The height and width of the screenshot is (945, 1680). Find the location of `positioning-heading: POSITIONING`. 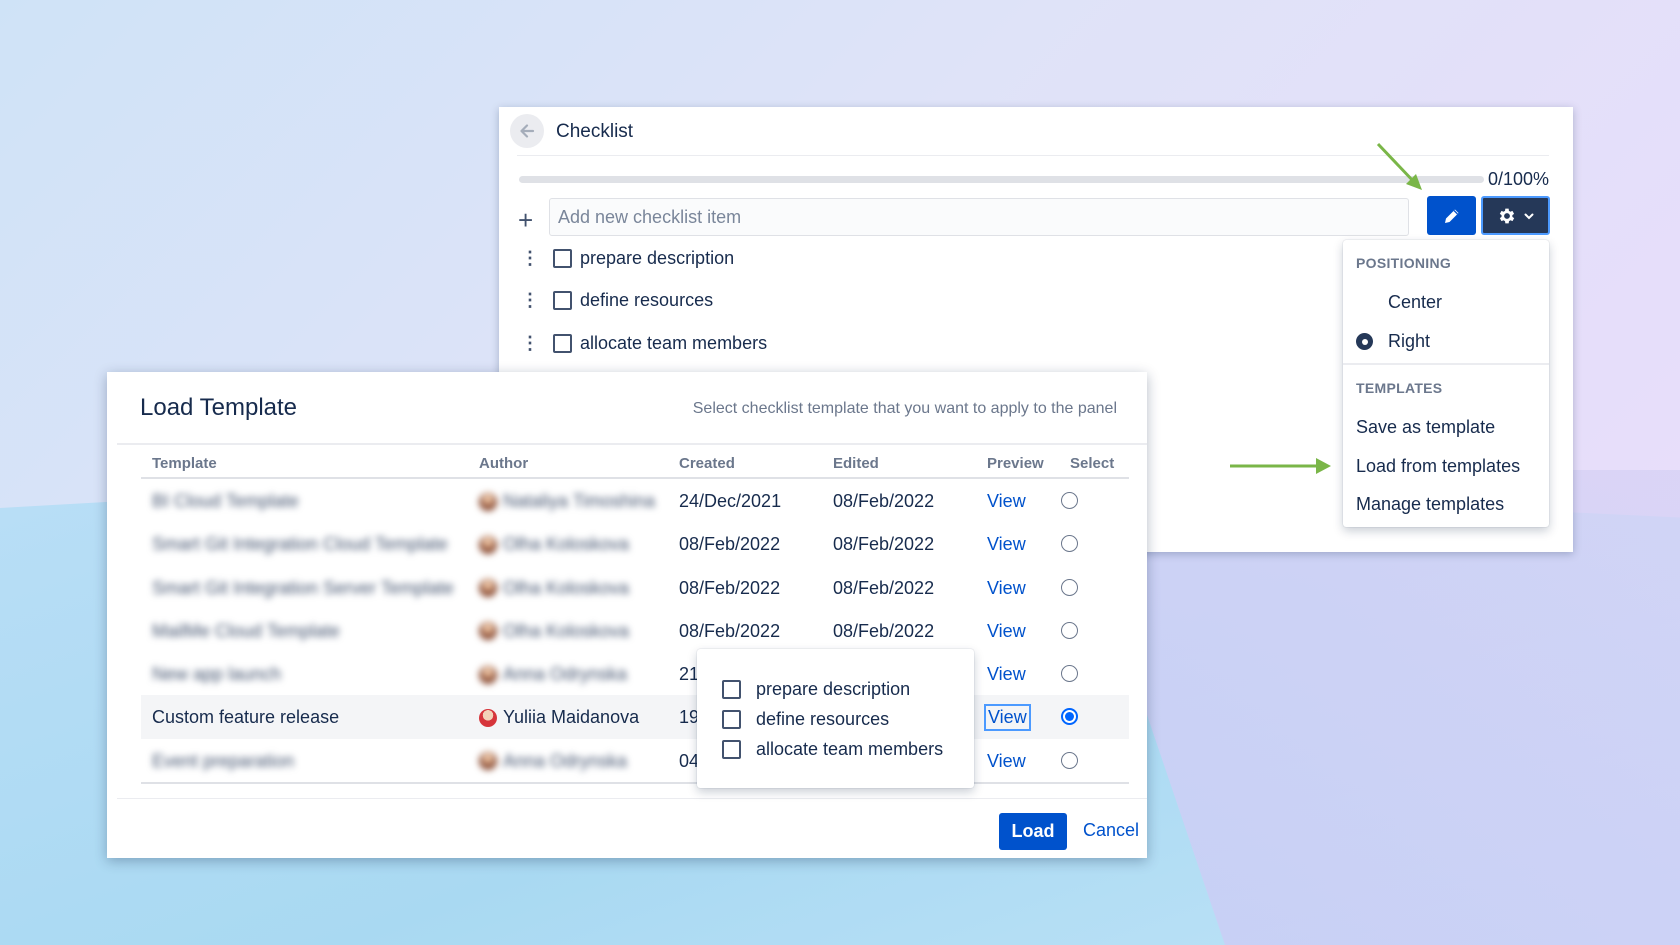

positioning-heading: POSITIONING is located at coordinates (1404, 263).